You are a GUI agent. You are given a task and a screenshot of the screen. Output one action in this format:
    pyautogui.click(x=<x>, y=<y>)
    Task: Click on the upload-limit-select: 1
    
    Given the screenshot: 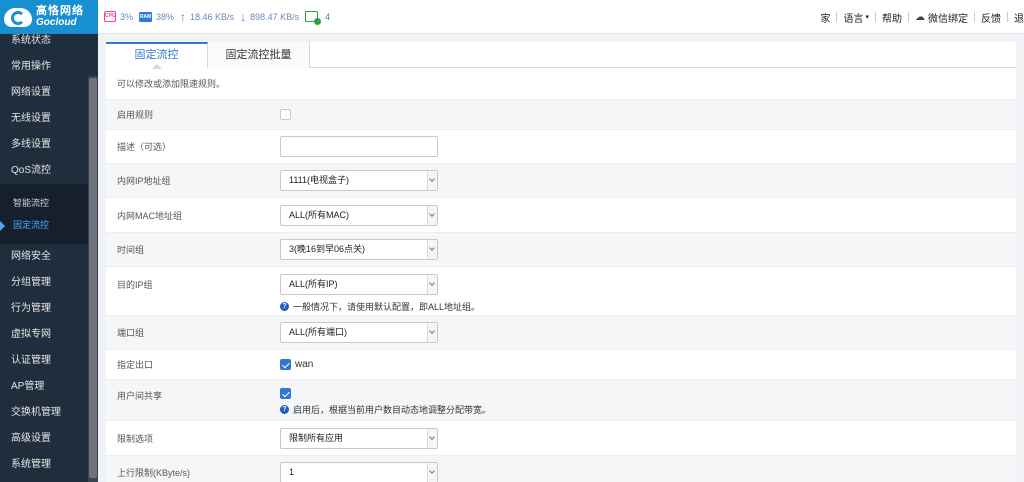 What is the action you would take?
    pyautogui.click(x=359, y=472)
    